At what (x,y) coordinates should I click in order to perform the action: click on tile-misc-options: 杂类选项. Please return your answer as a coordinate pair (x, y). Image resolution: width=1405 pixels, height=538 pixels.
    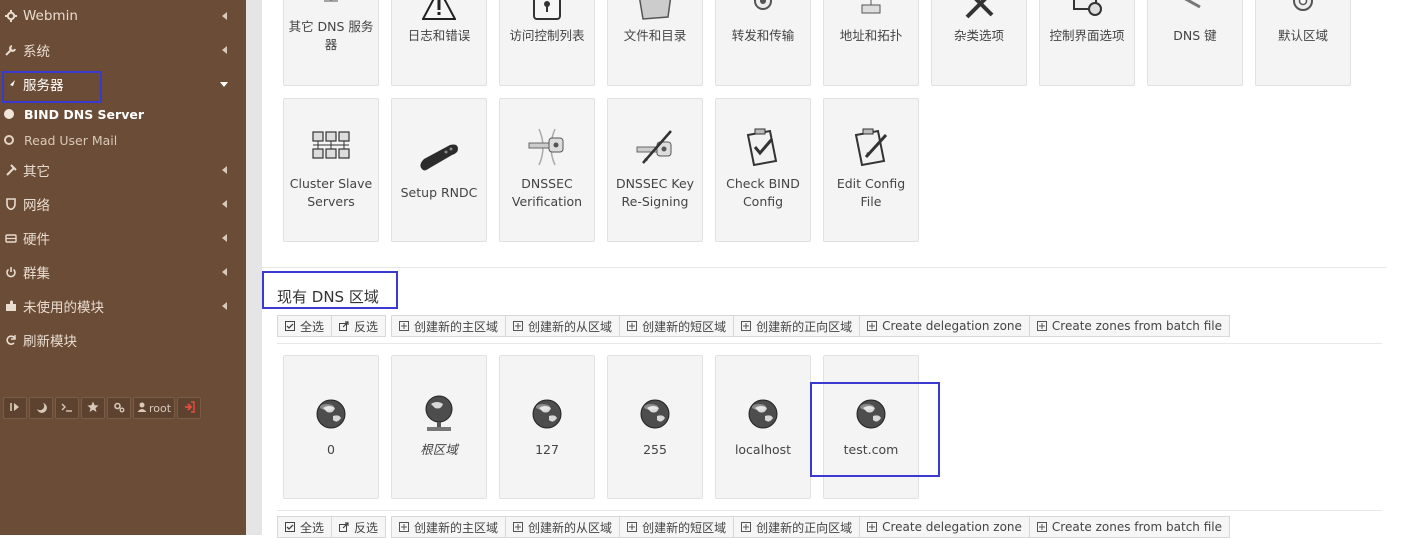
    Looking at the image, I should click on (979, 43).